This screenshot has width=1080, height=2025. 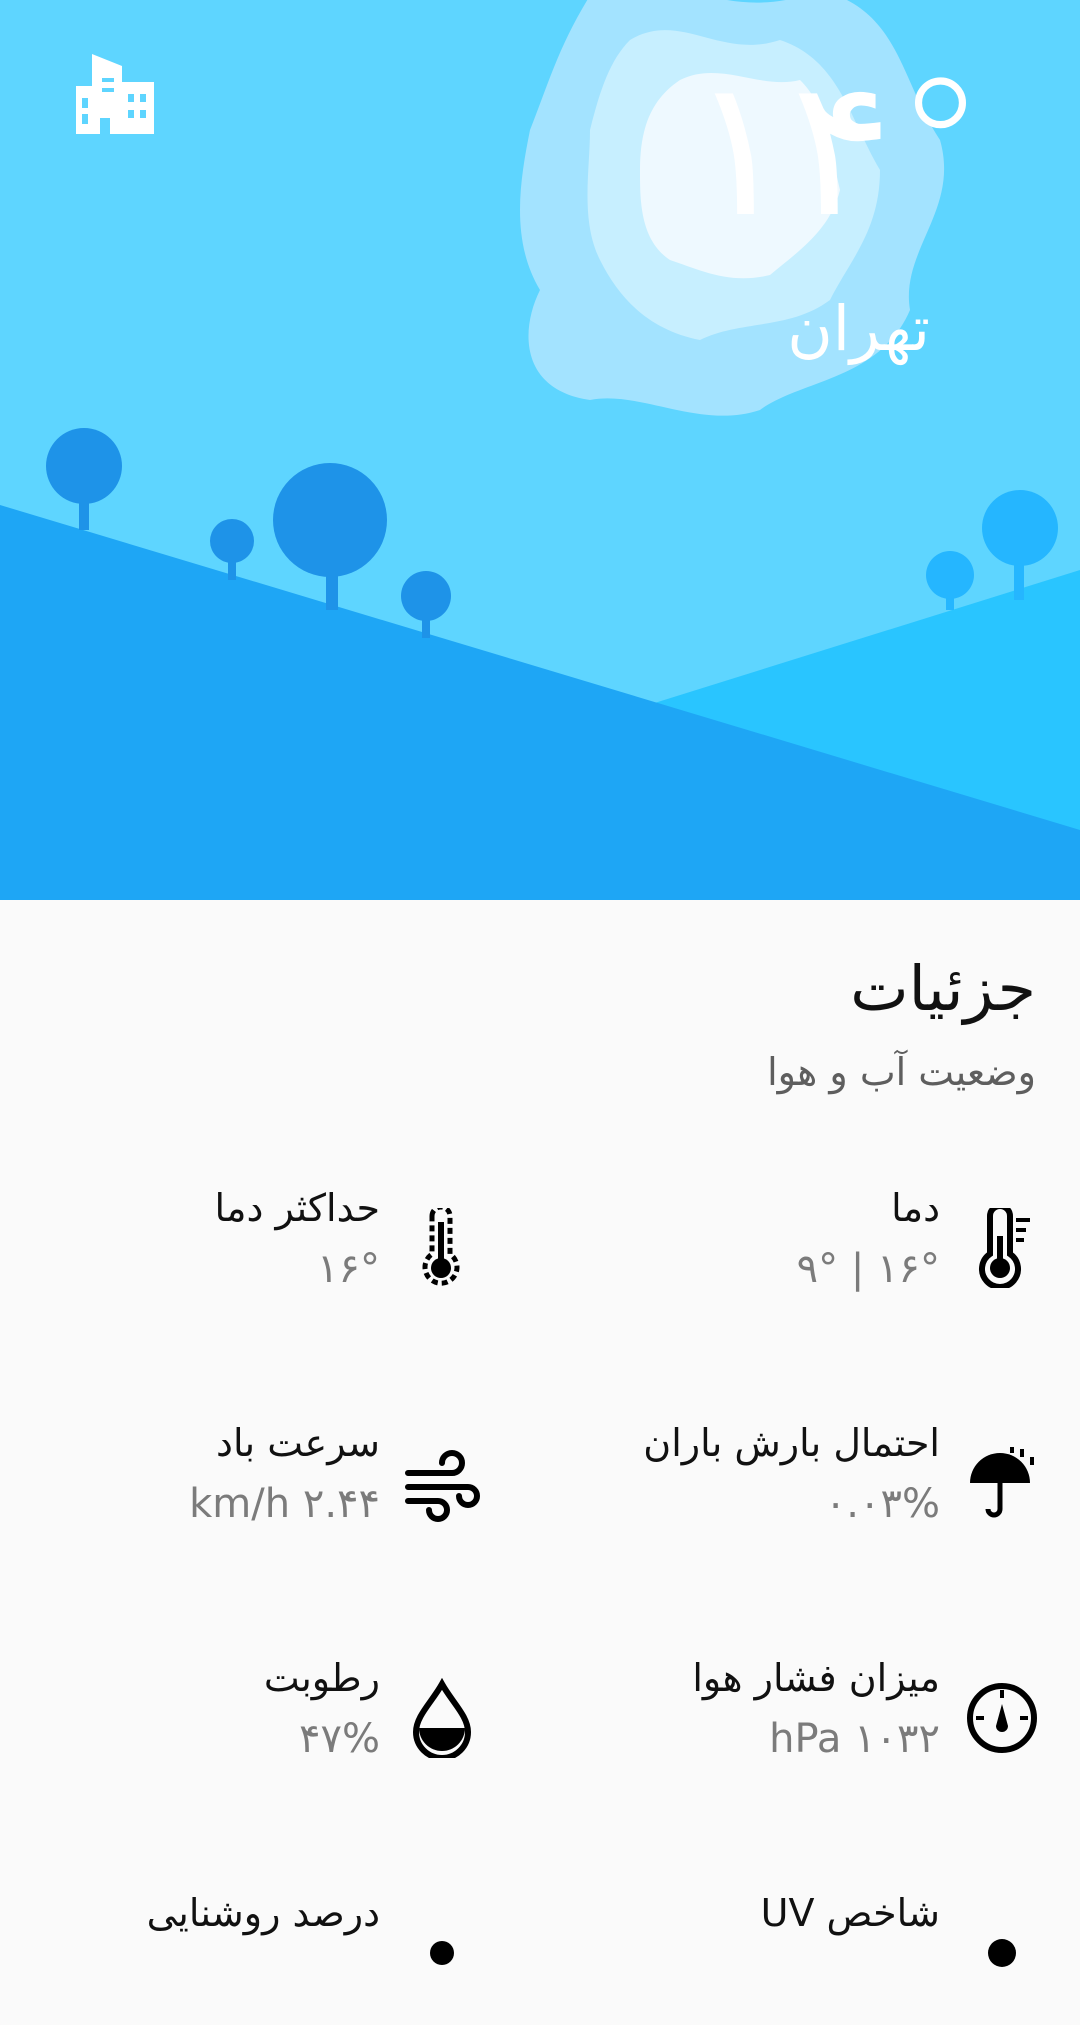 I want to click on brightness-icon, so click(x=442, y=1953).